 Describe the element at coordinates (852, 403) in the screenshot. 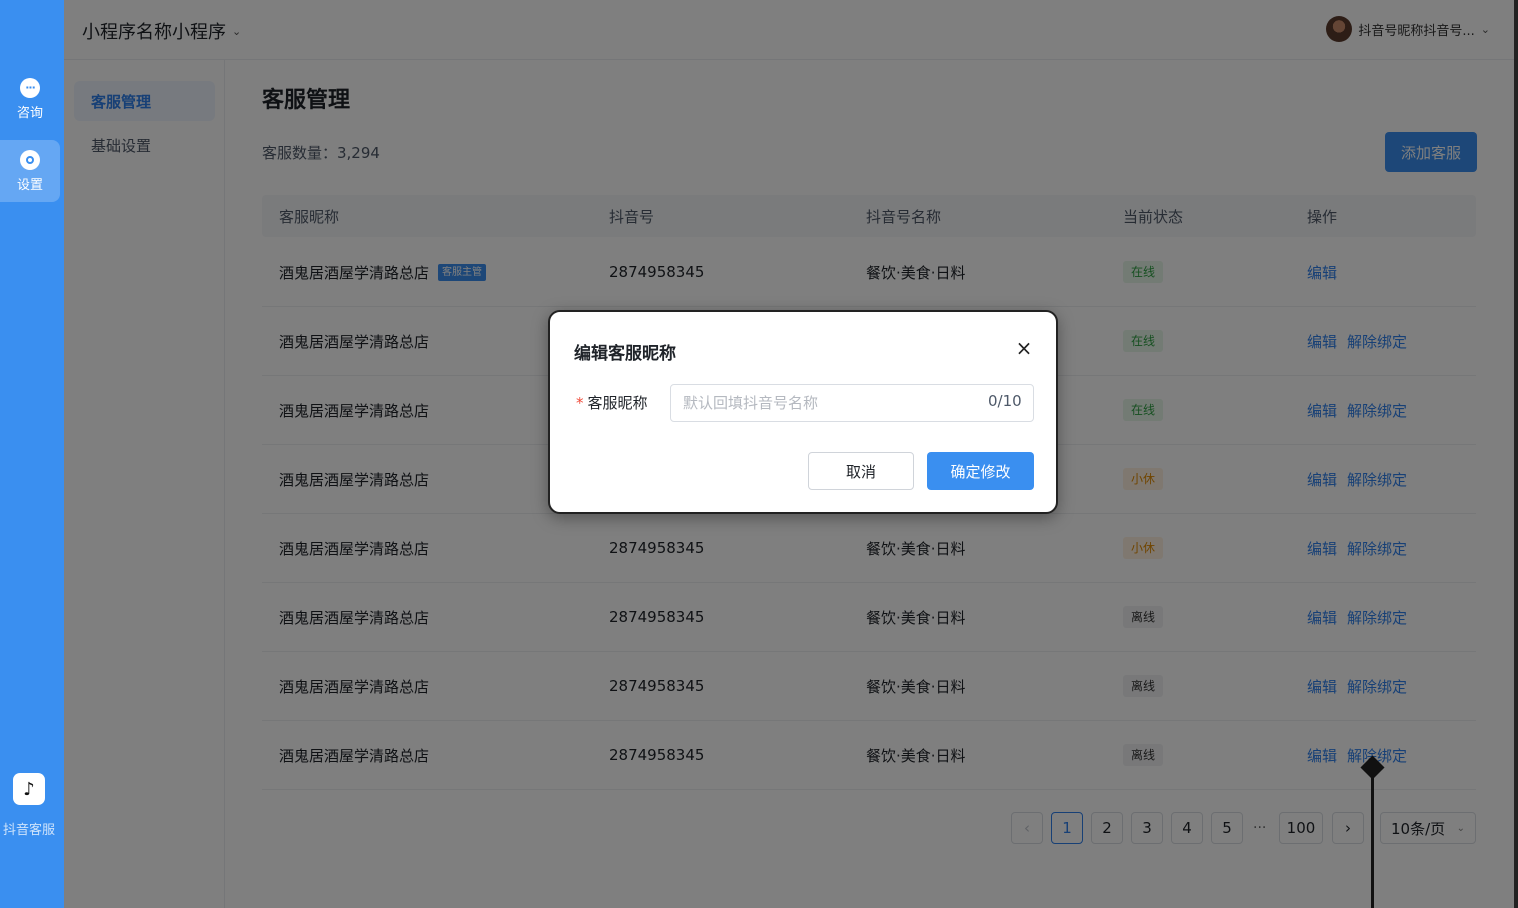

I see `nickname-input` at that location.